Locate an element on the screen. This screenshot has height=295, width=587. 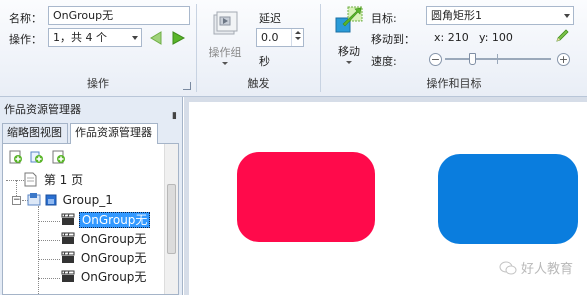
ops-group: 名称： OnGroup无 操作： 1，共 4 个 操作 is located at coordinates (98, 48).